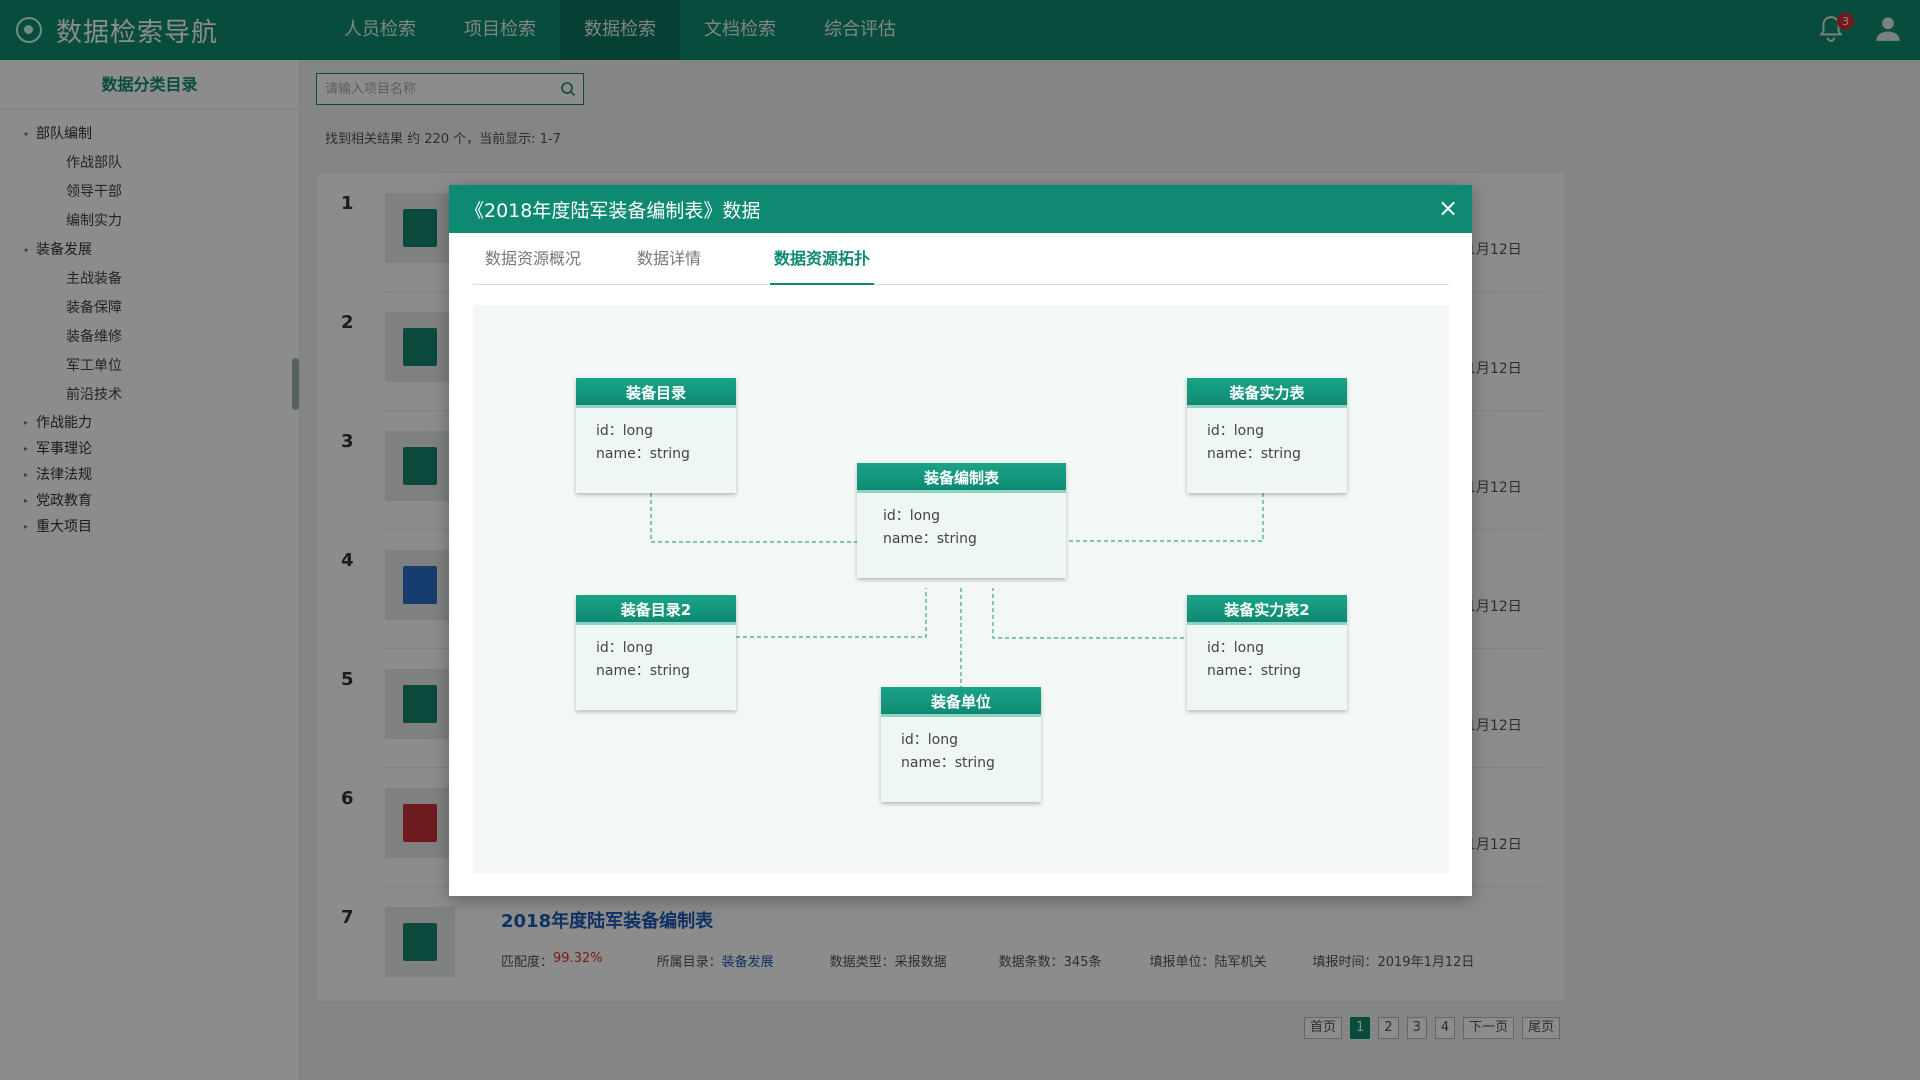  What do you see at coordinates (656, 610) in the screenshot?
I see `entity-title: 装备目录2` at bounding box center [656, 610].